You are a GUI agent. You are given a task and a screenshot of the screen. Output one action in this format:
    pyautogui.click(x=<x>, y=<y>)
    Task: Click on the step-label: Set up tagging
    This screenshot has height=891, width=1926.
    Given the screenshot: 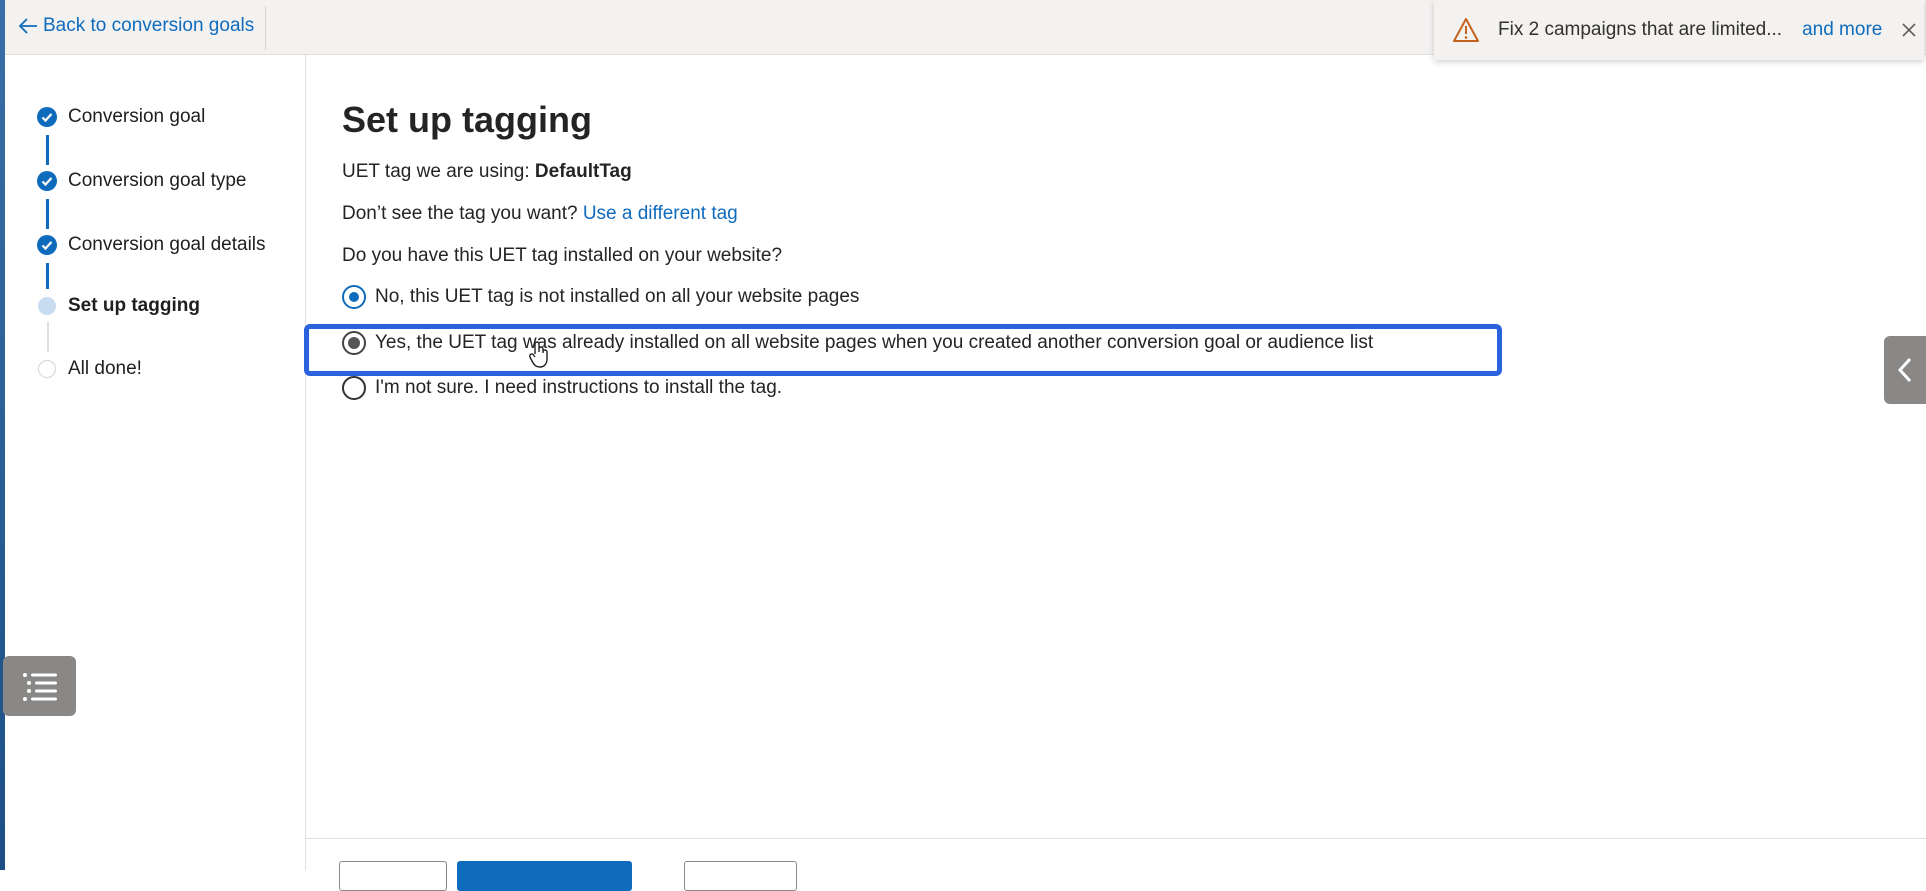 What is the action you would take?
    pyautogui.click(x=134, y=305)
    